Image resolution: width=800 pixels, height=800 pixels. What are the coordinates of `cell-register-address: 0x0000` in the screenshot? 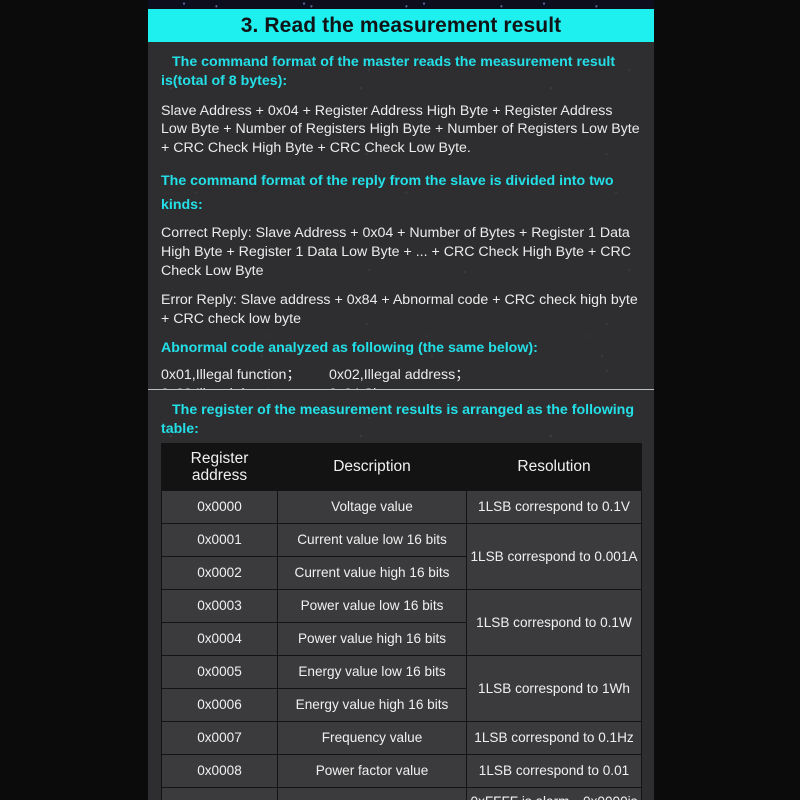 It's located at (219, 507).